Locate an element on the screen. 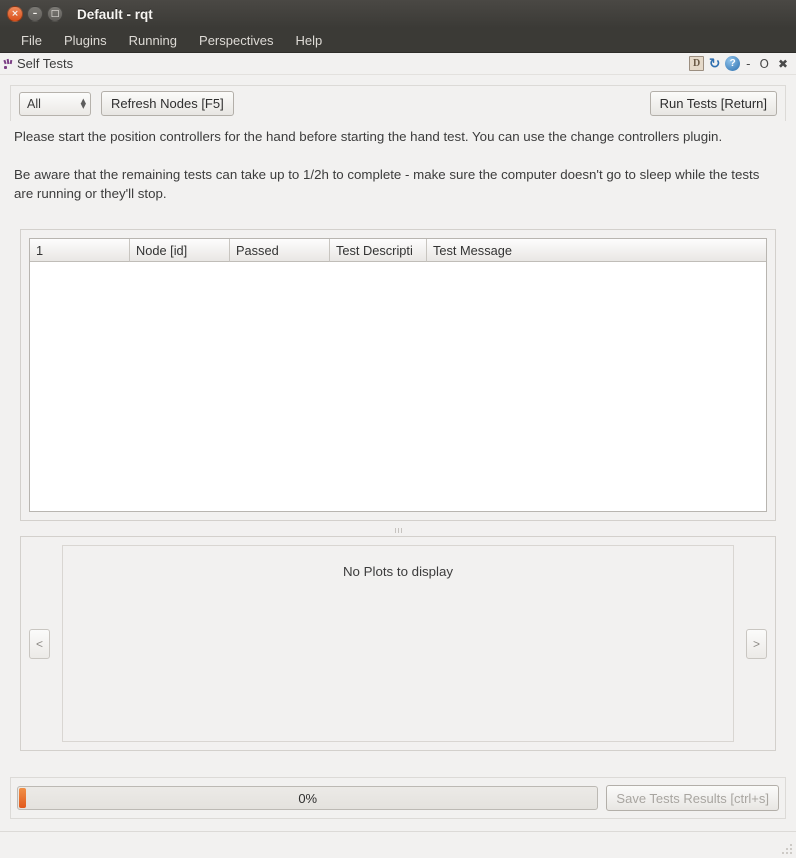 The image size is (796, 858). reload-icon: ↻ is located at coordinates (714, 64).